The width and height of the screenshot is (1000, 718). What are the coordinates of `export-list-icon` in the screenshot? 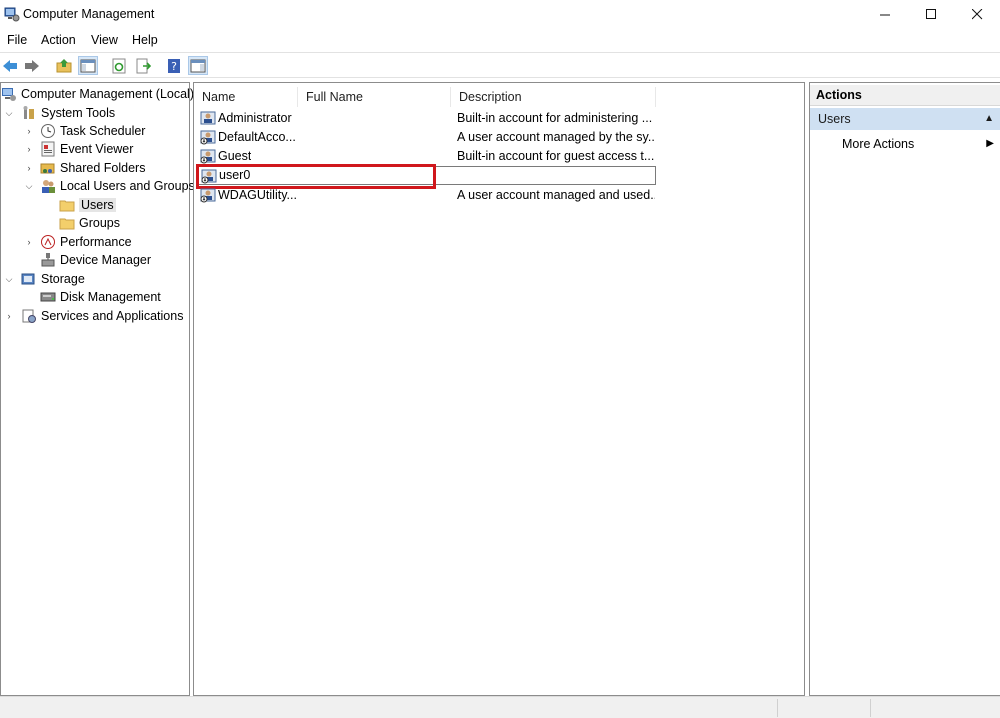 It's located at (143, 65).